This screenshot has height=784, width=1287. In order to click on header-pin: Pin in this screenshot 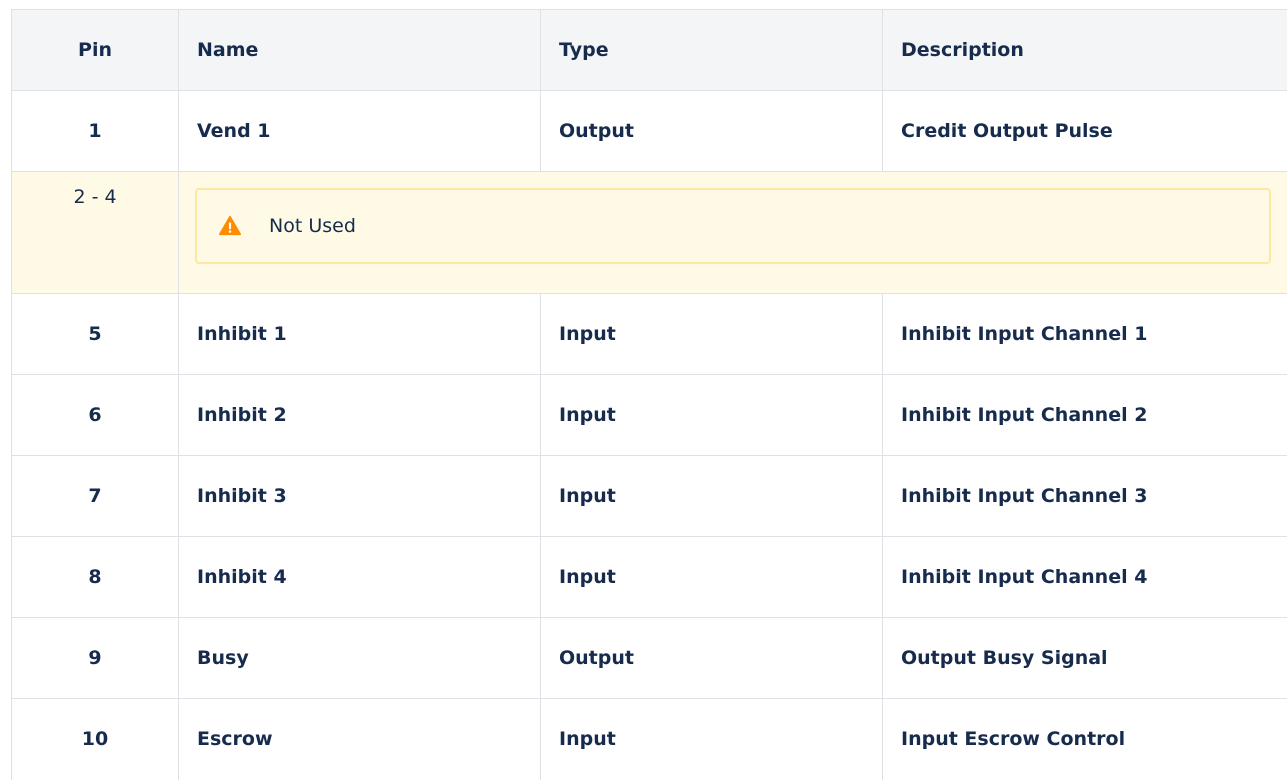, I will do `click(95, 50)`.